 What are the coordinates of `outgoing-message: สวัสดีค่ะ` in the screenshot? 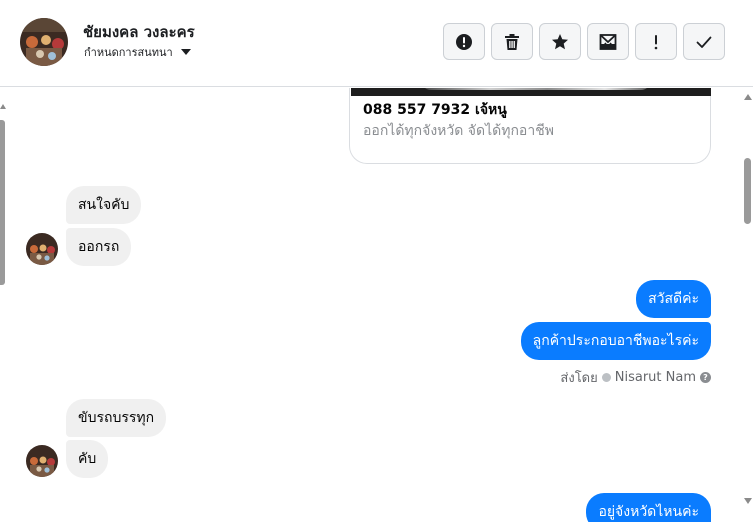 It's located at (673, 299).